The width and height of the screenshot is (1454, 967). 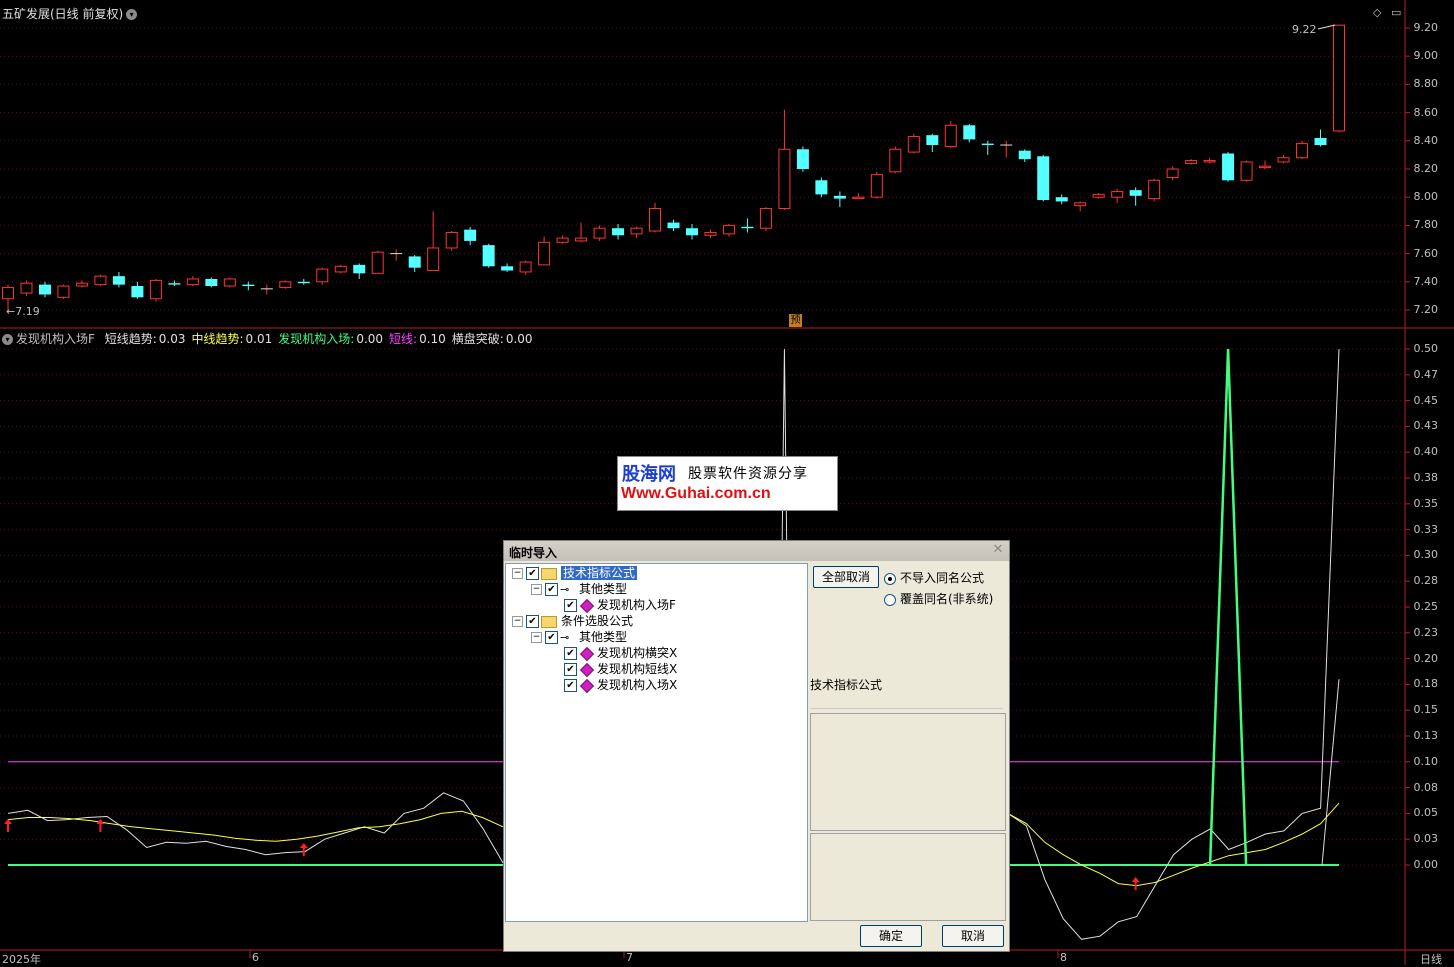 I want to click on price-tick-label: 7.60, so click(x=1426, y=253).